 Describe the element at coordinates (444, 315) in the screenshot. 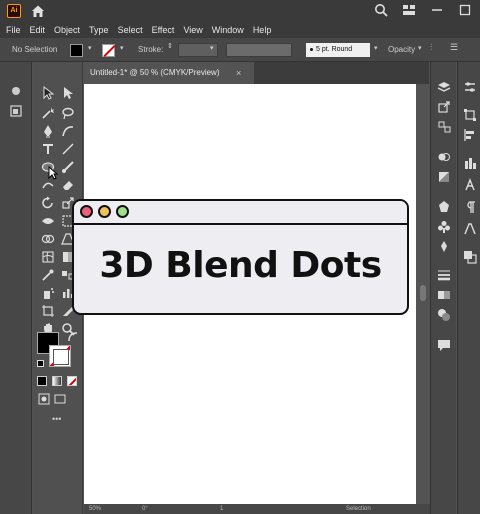

I see `transparency-icon` at that location.